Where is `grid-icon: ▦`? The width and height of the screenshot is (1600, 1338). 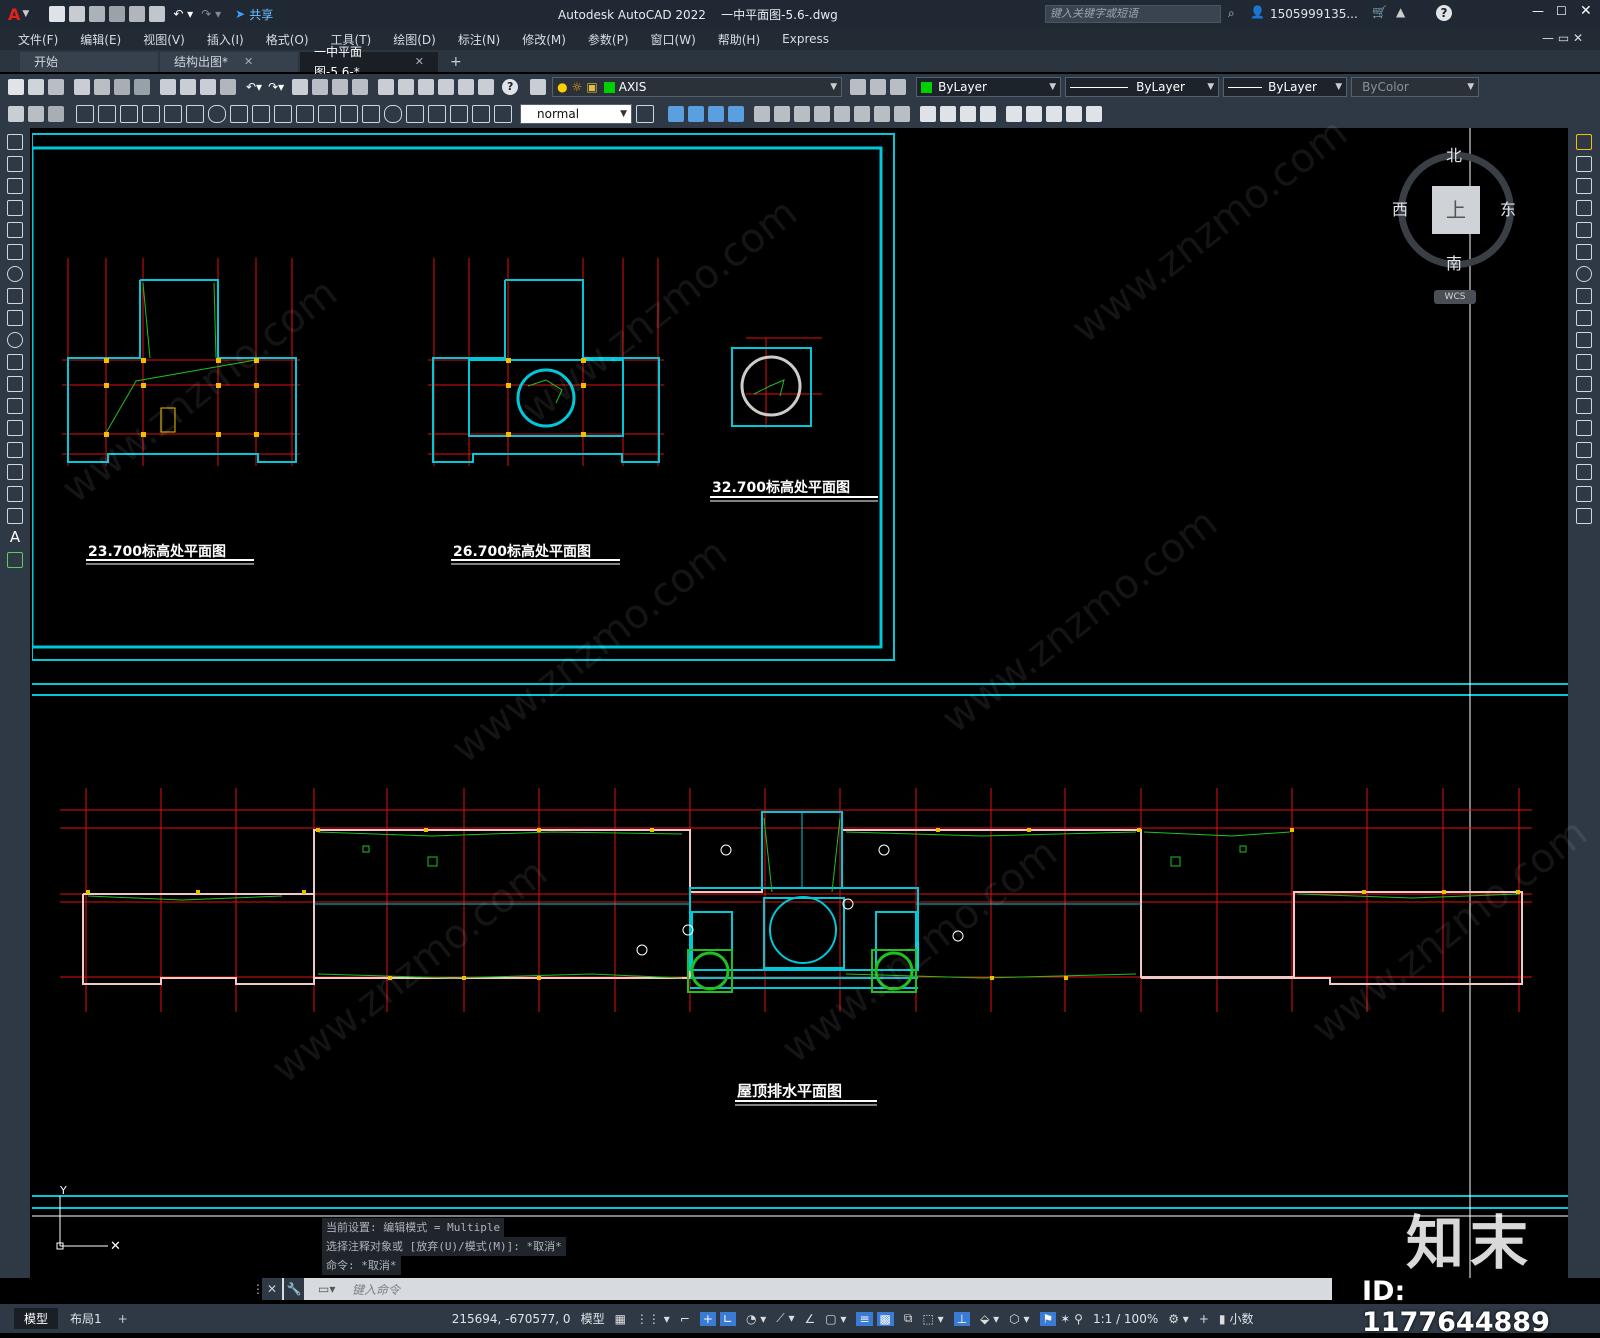 grid-icon: ▦ is located at coordinates (620, 1319).